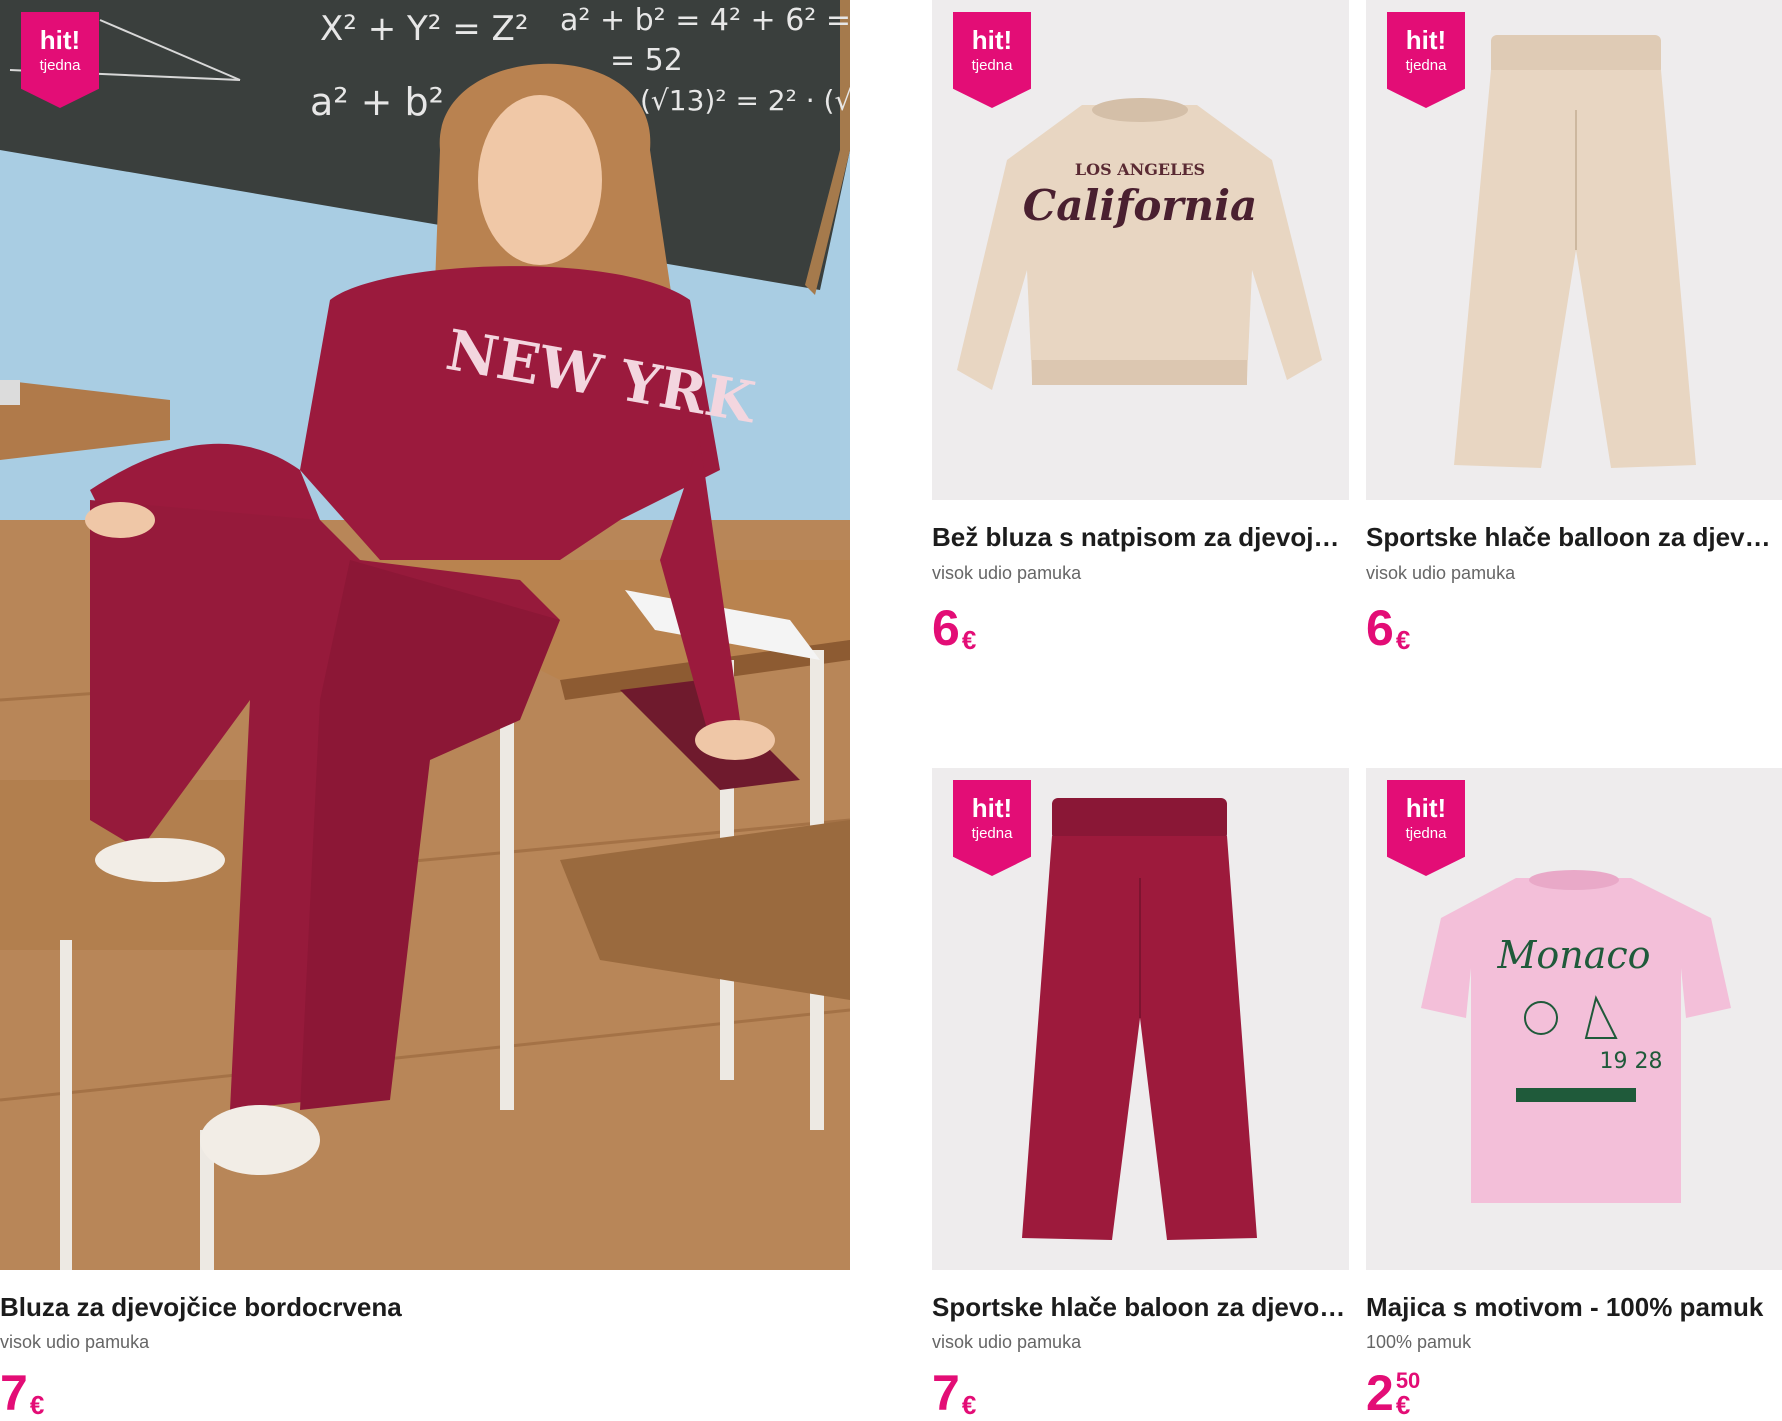  What do you see at coordinates (705, 20) in the screenshot?
I see `chalk-line-2: a² + b² = 4² + 6² =` at bounding box center [705, 20].